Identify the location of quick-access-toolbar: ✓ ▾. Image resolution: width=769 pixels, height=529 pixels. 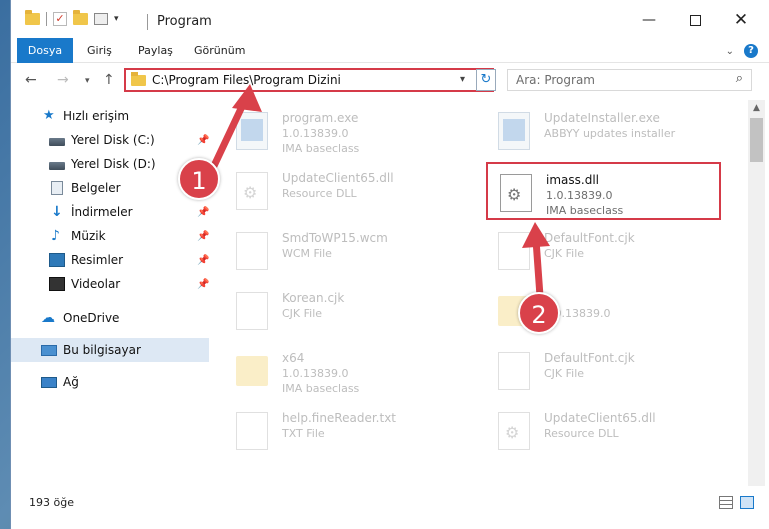
(72, 18).